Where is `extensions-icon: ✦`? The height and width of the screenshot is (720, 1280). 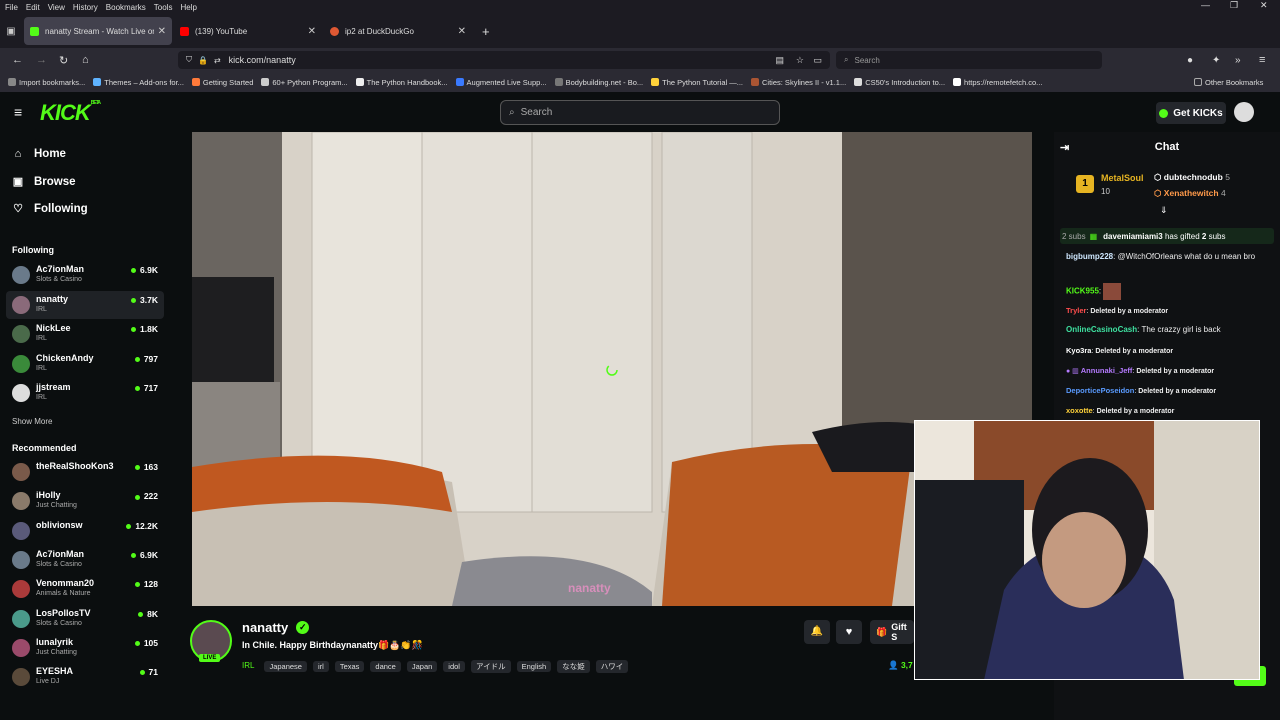
extensions-icon: ✦ is located at coordinates (1216, 60).